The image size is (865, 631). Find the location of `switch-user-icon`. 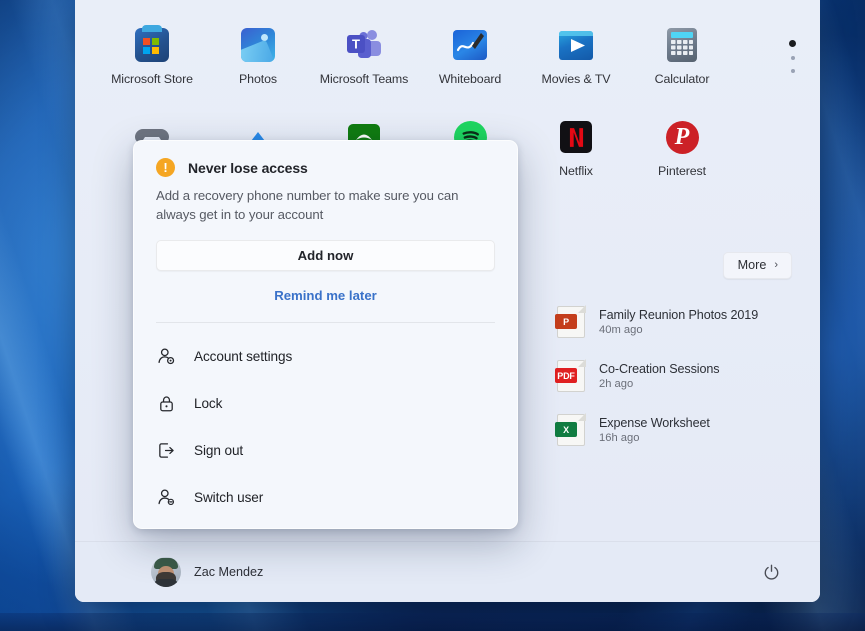

switch-user-icon is located at coordinates (166, 497).